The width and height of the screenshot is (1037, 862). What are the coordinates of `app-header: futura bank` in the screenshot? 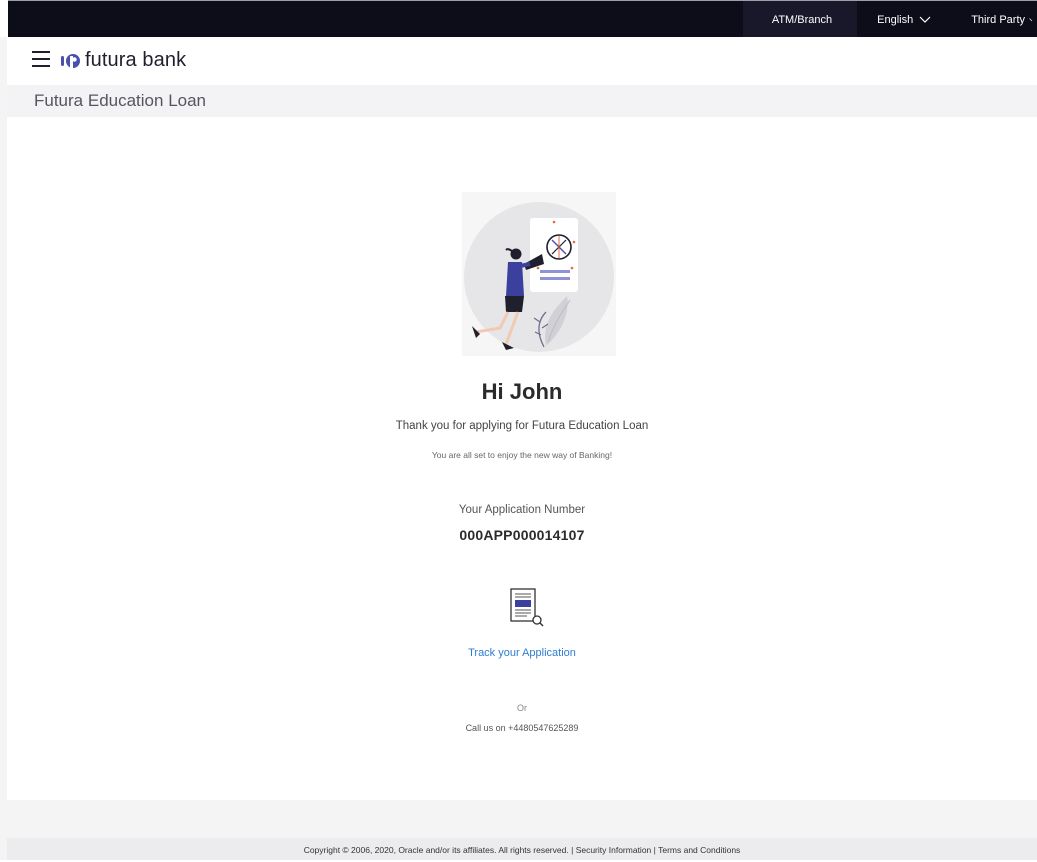 It's located at (522, 61).